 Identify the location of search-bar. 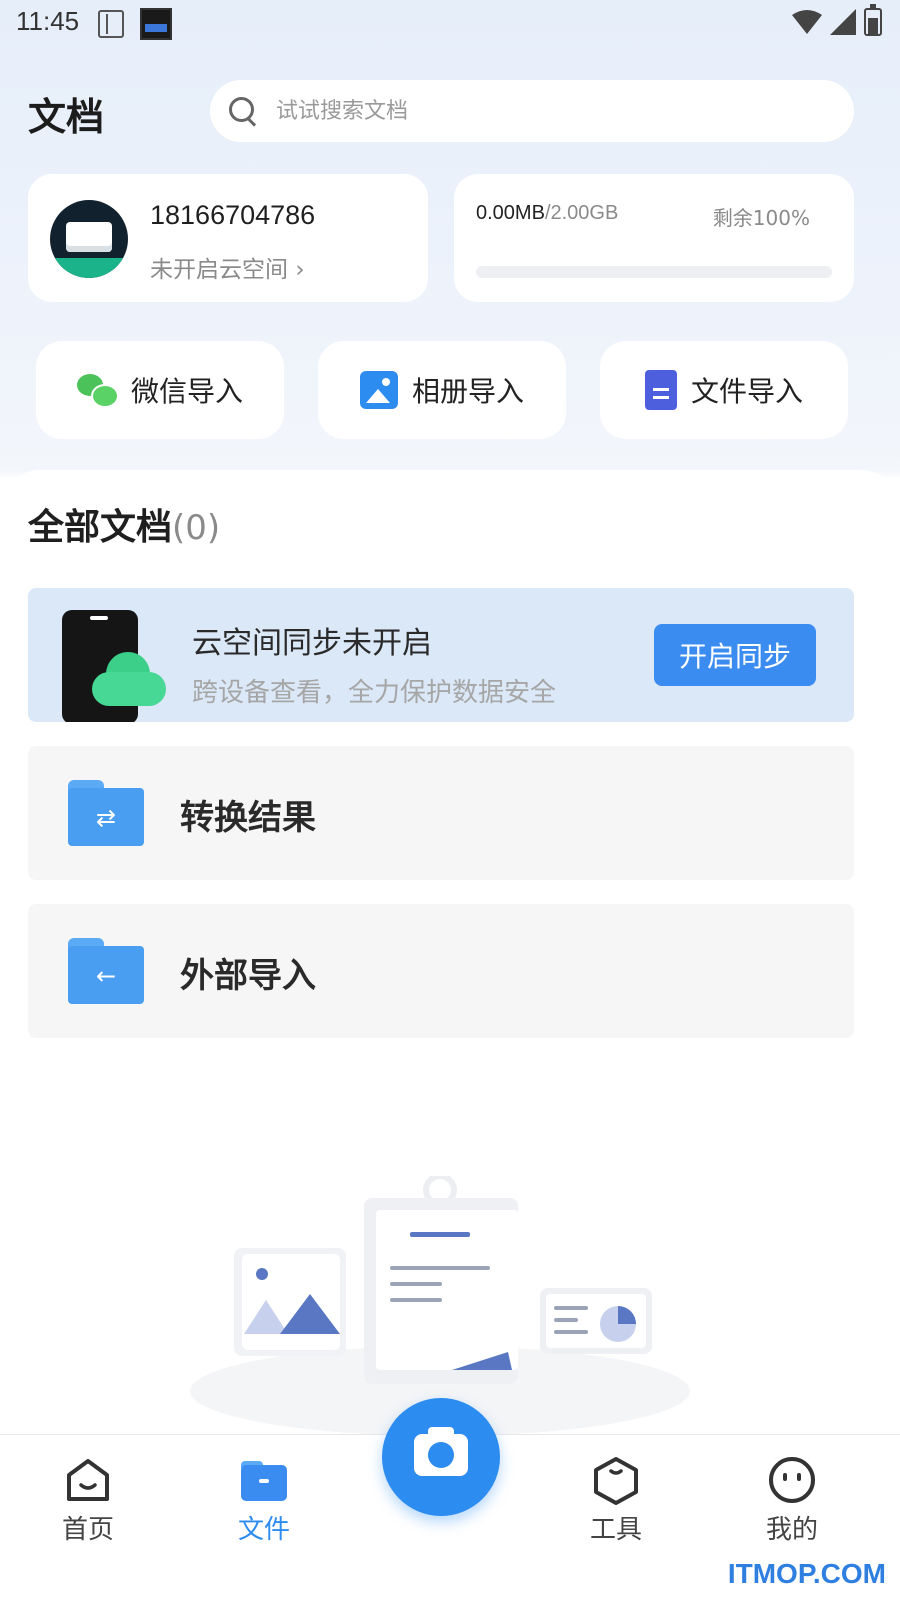
(532, 111).